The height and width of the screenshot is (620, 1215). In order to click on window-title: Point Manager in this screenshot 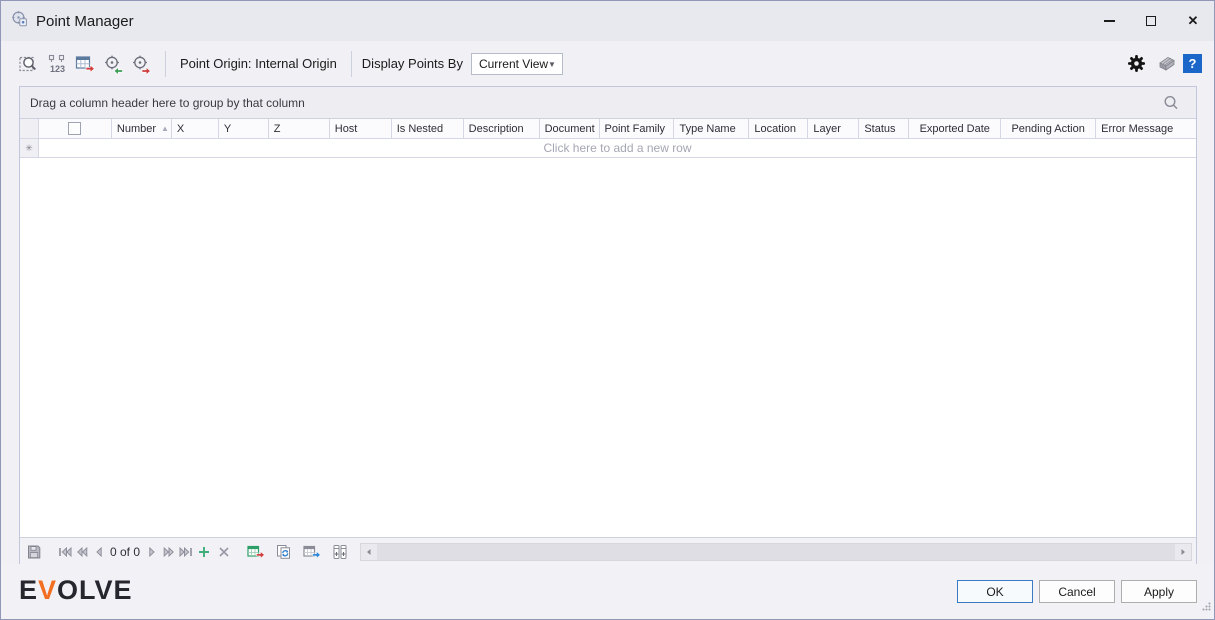, I will do `click(85, 21)`.